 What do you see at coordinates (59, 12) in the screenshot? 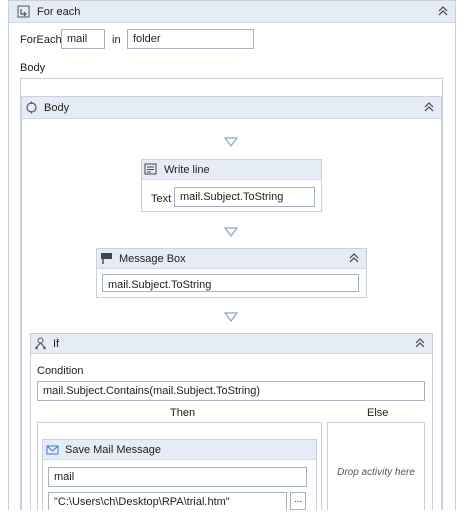
I see `foreach-title: For each` at bounding box center [59, 12].